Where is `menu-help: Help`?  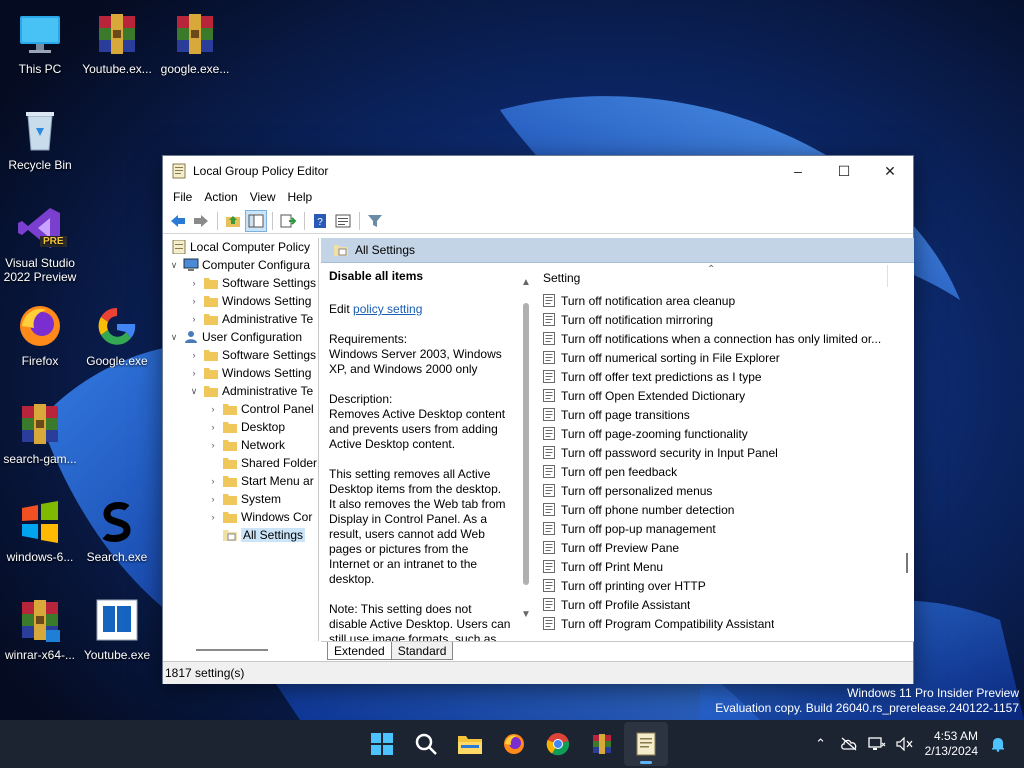
menu-help: Help is located at coordinates (300, 197).